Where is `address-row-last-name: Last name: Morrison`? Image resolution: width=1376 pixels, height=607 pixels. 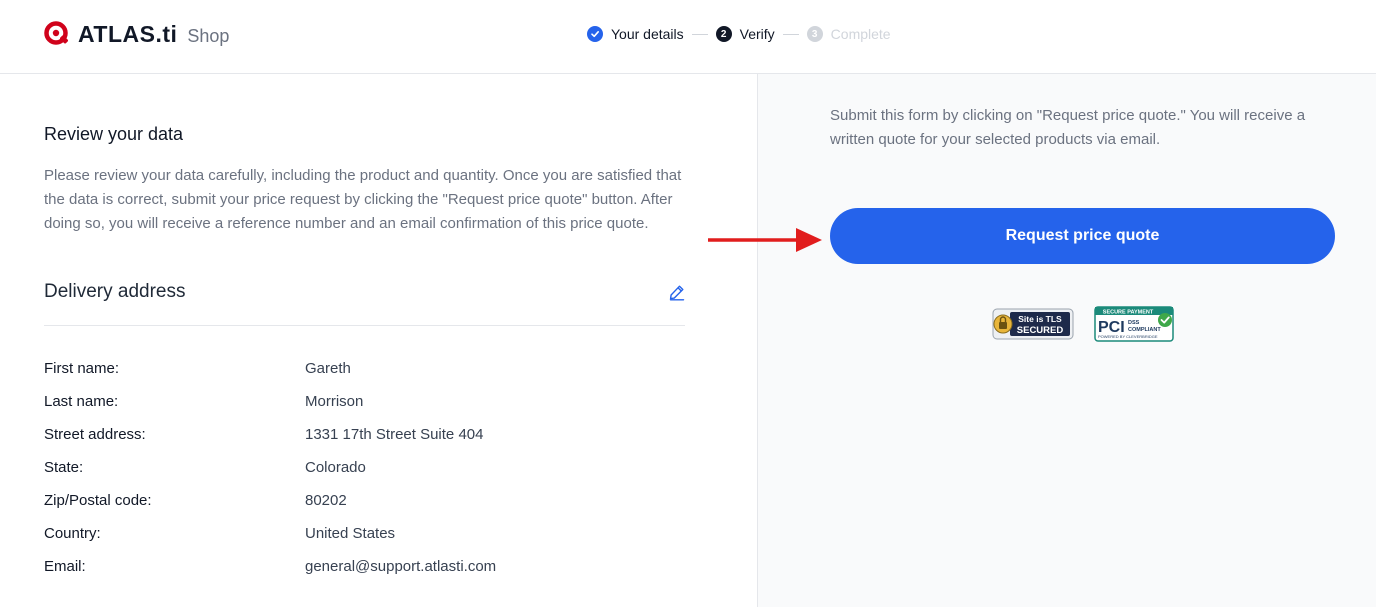
address-row-last-name: Last name: Morrison is located at coordinates (270, 401).